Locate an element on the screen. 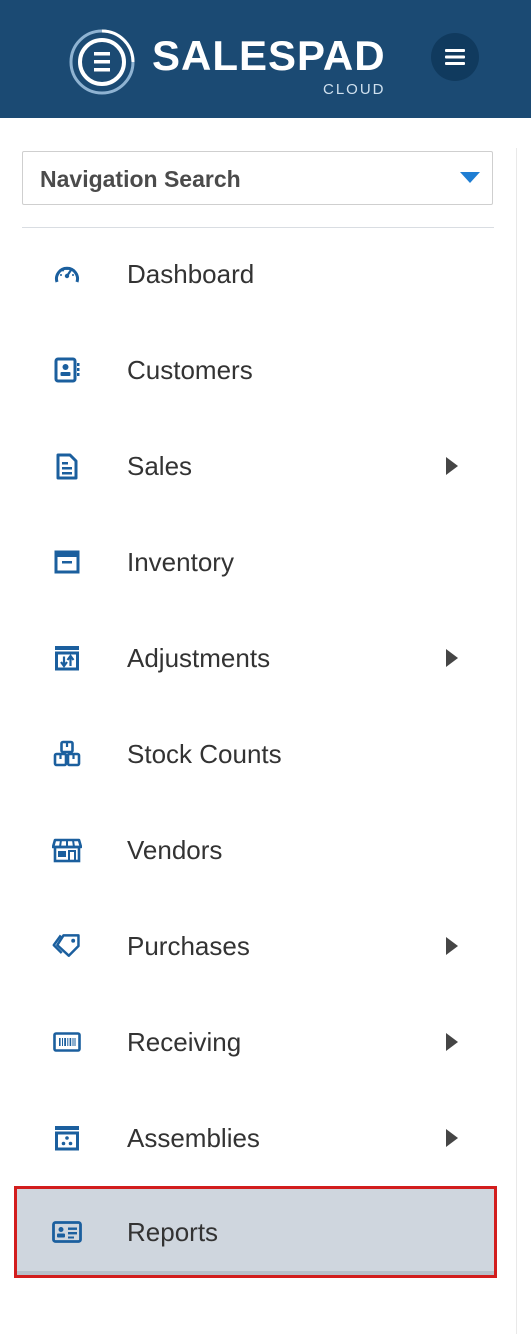 Image resolution: width=531 pixels, height=1334 pixels. contact-card-icon is located at coordinates (67, 370).